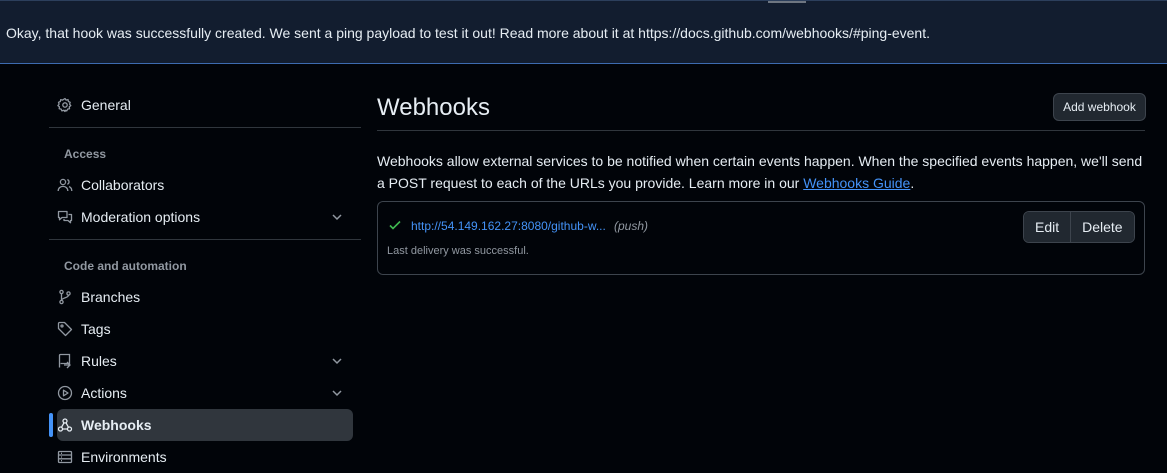 The height and width of the screenshot is (473, 1167). I want to click on sidebar-item-label: Environments, so click(124, 457).